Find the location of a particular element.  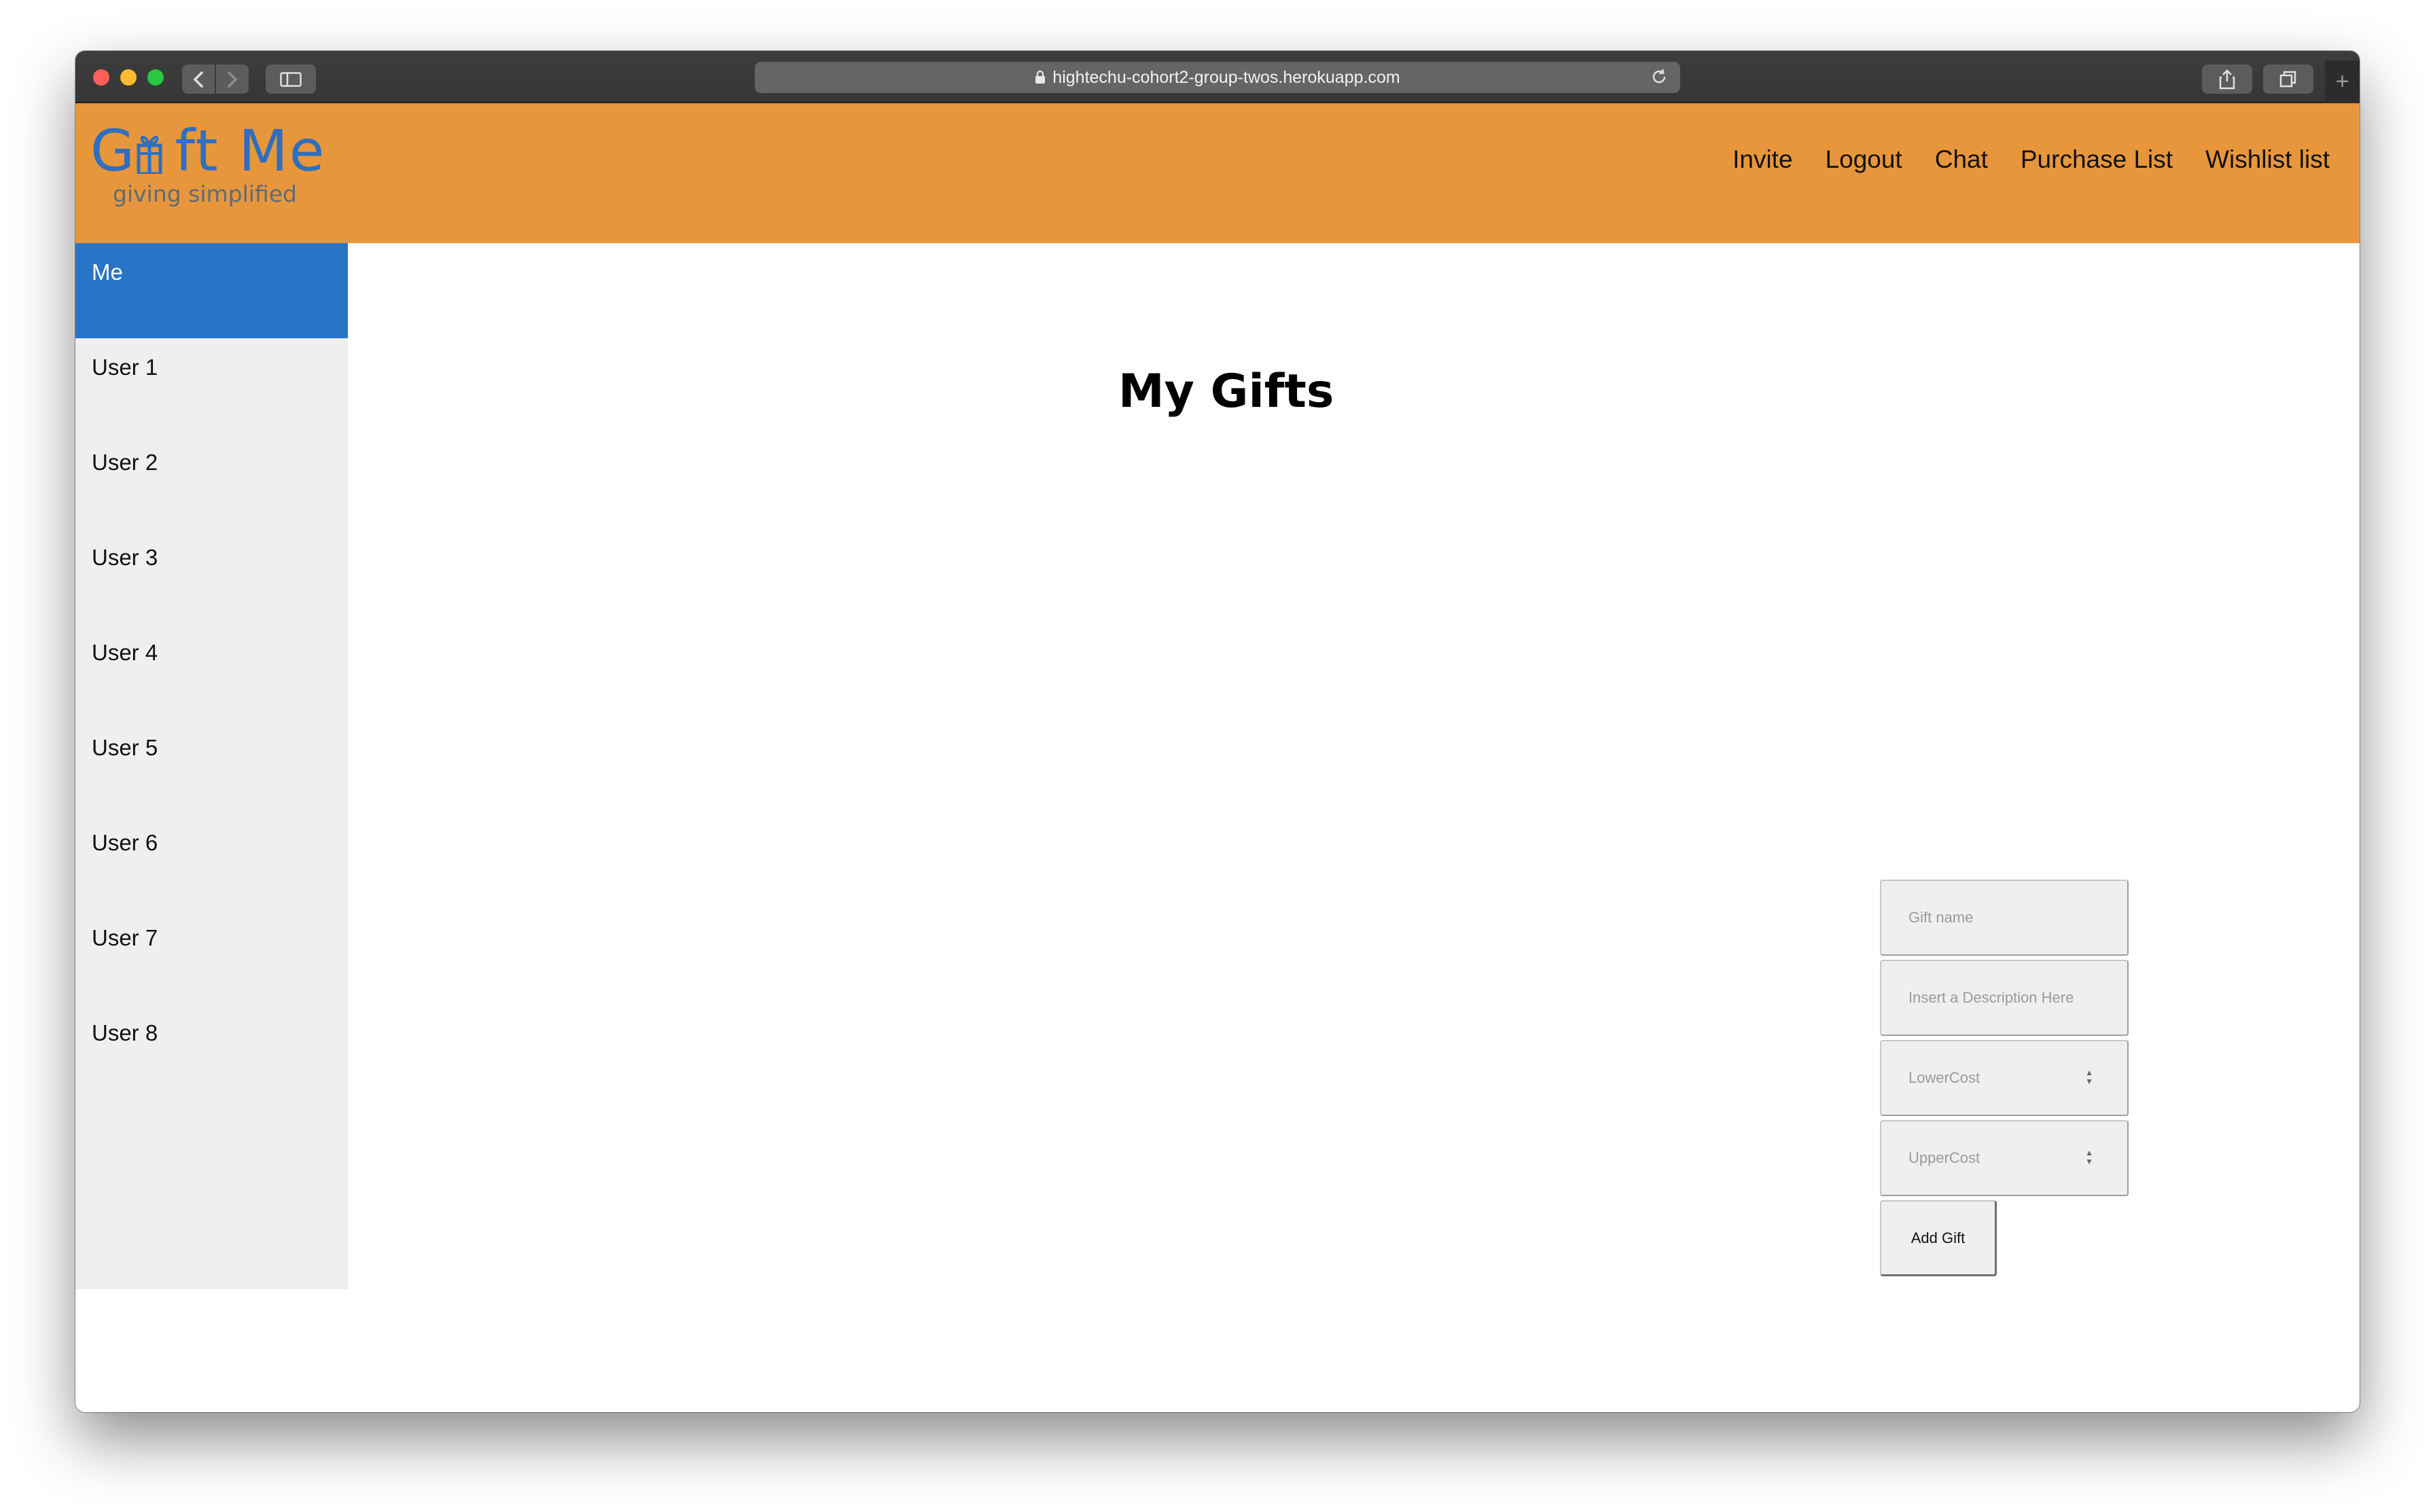

reload-icon is located at coordinates (1659, 77).